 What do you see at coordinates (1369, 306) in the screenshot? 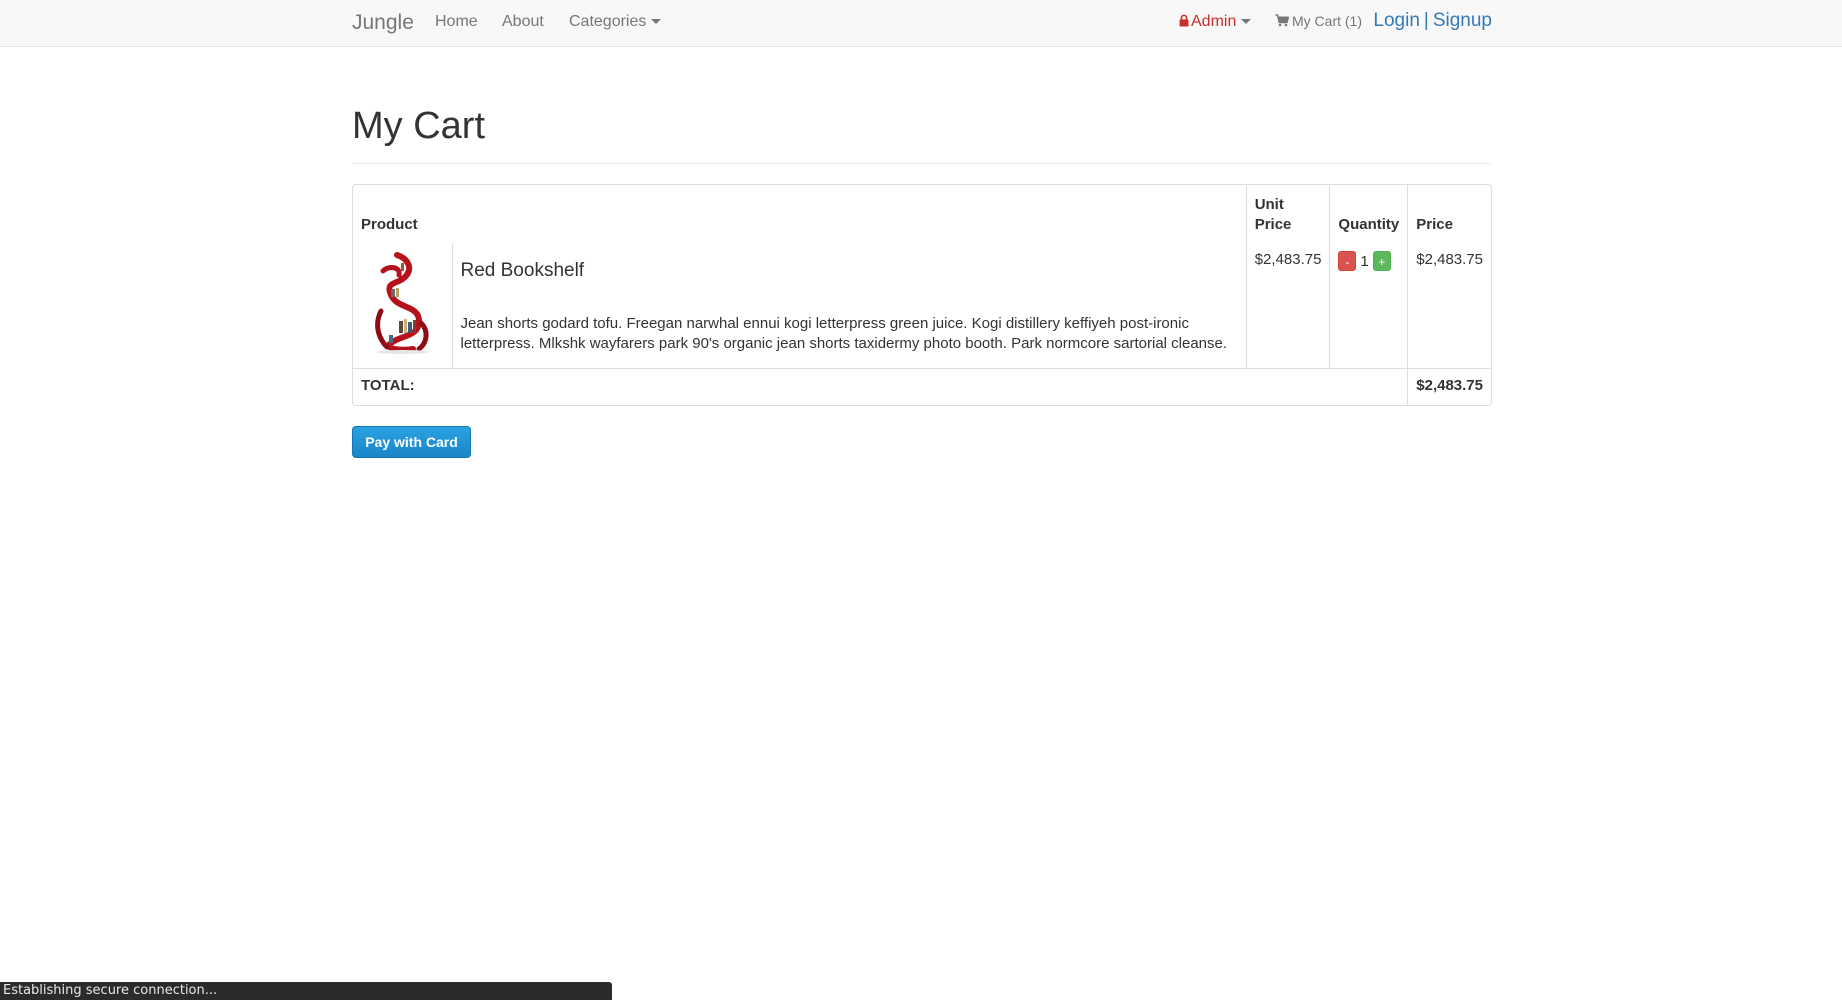
I see `quantity-cell: -1 +` at bounding box center [1369, 306].